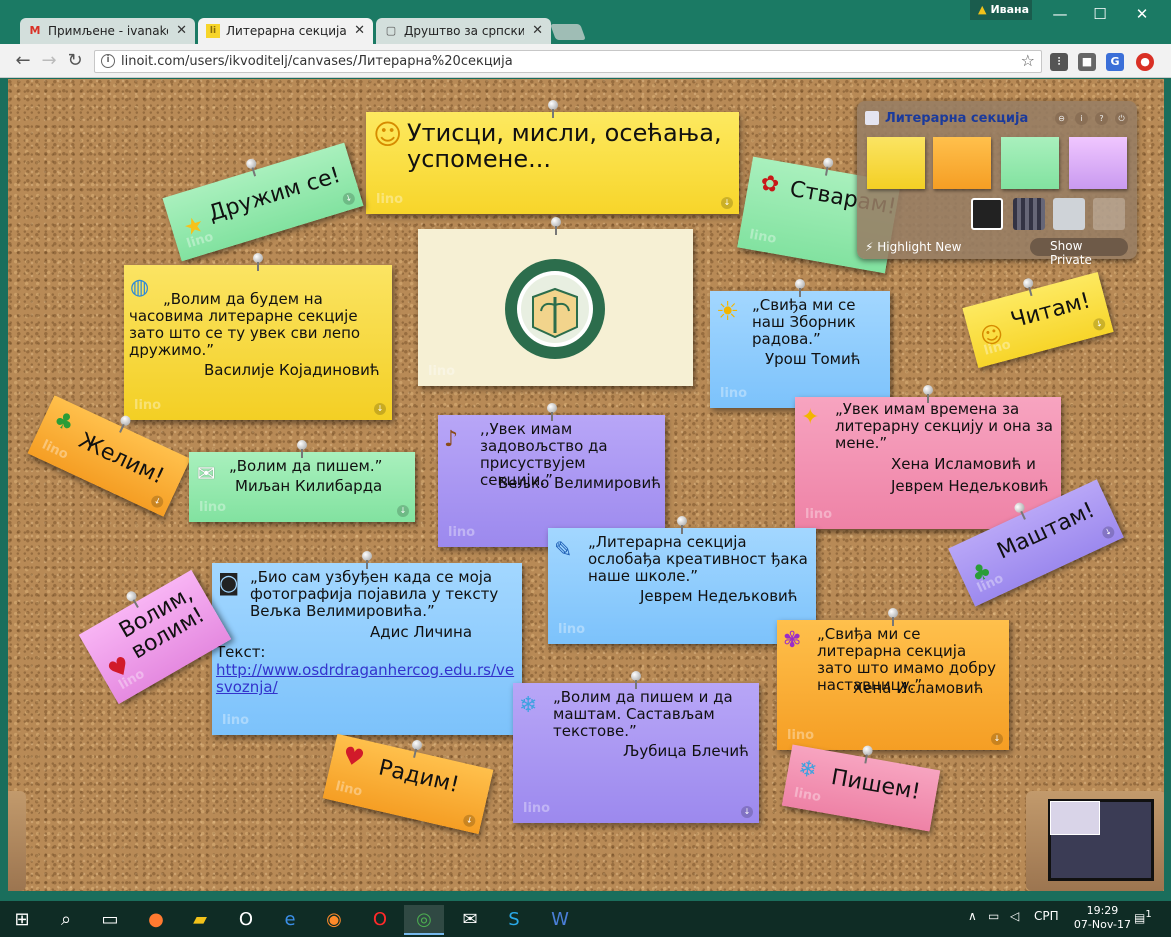 This screenshot has height=937, width=1171. What do you see at coordinates (1115, 62) in the screenshot?
I see `translate-icon: G` at bounding box center [1115, 62].